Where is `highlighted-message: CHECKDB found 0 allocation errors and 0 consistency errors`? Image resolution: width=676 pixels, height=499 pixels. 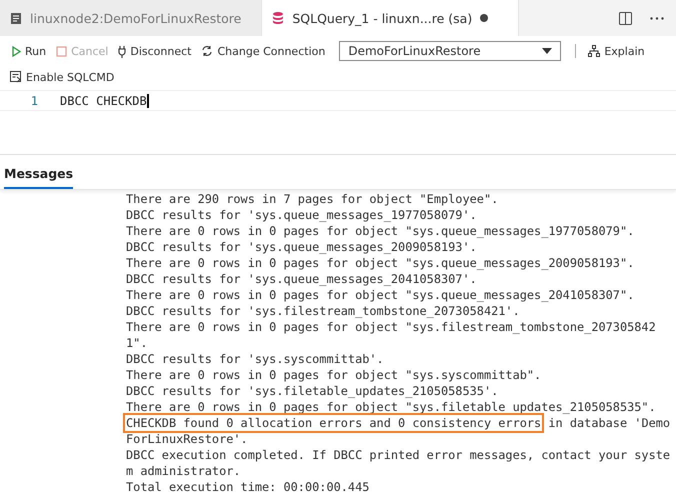 highlighted-message: CHECKDB found 0 allocation errors and 0 consistency errors is located at coordinates (334, 423).